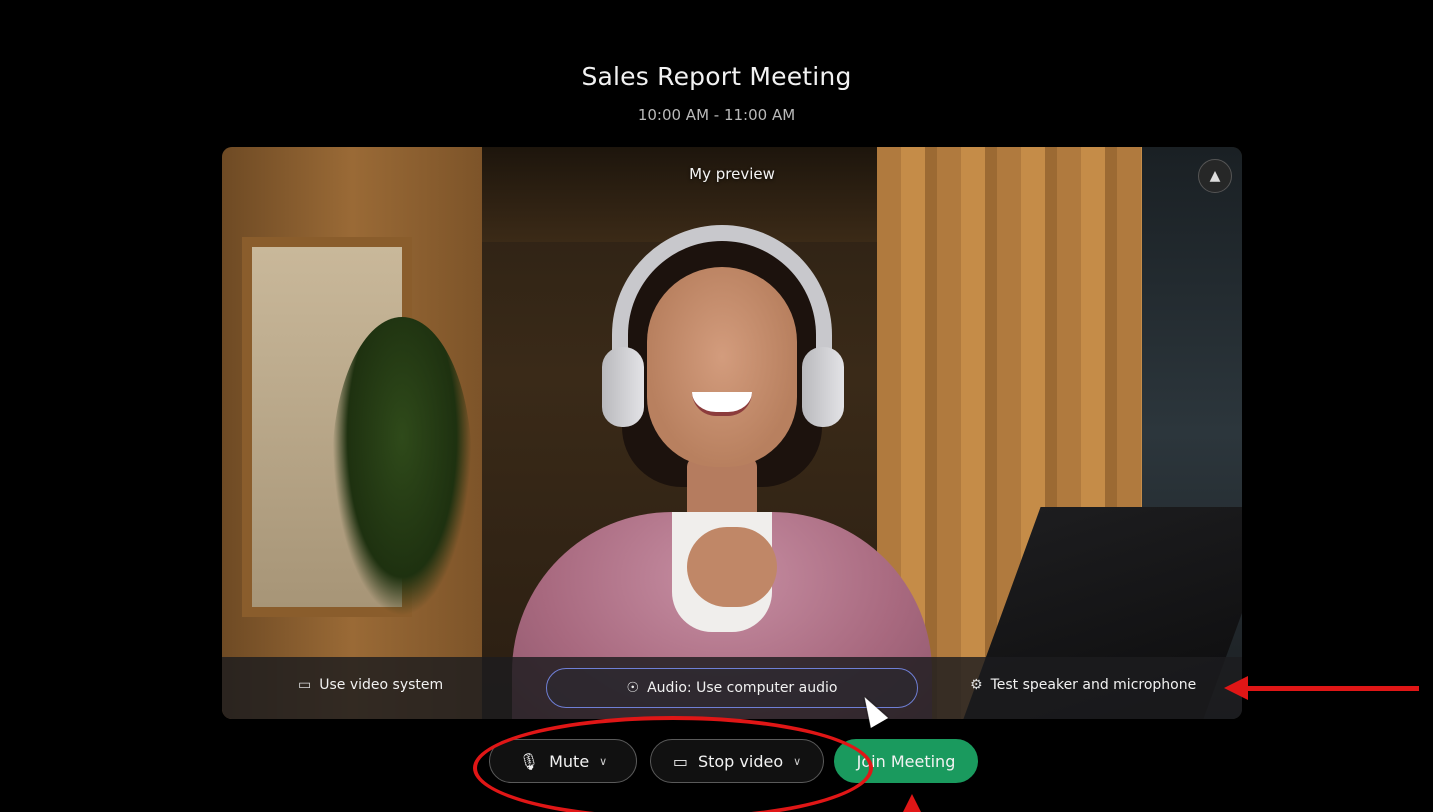 The image size is (1433, 812). I want to click on test-speaker-mic-label: Test speaker and microphone, so click(1093, 685).